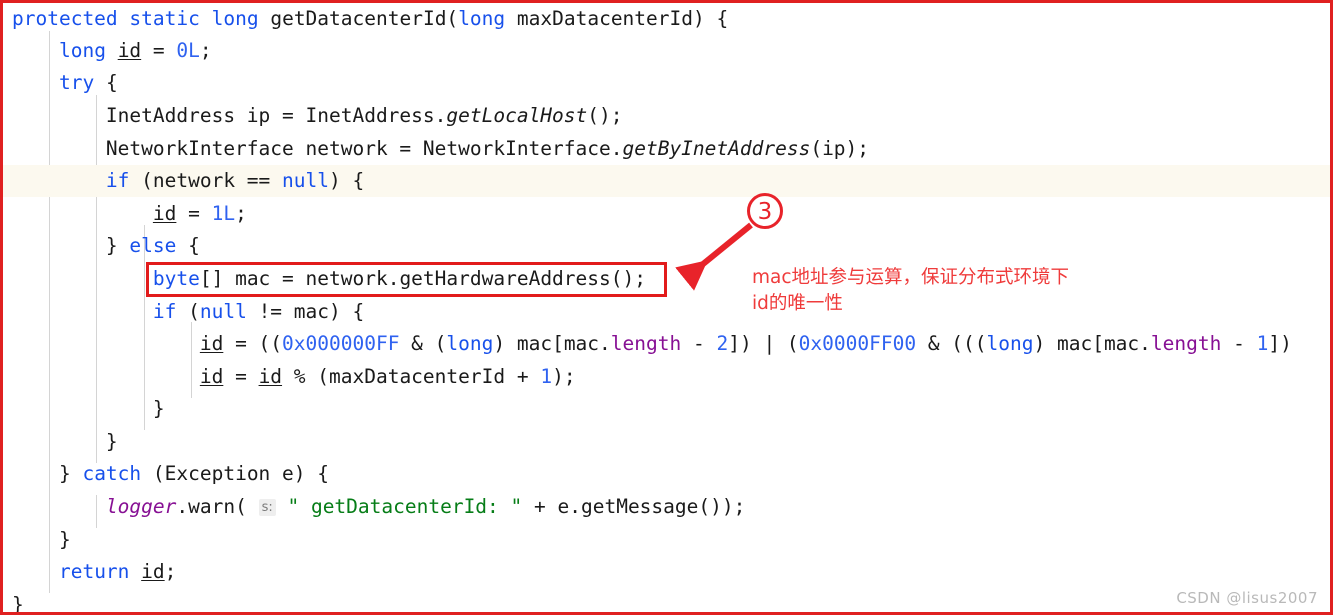  Describe the element at coordinates (666, 377) in the screenshot. I see `code-line: id = id % (maxDatacenterId + 1);` at that location.